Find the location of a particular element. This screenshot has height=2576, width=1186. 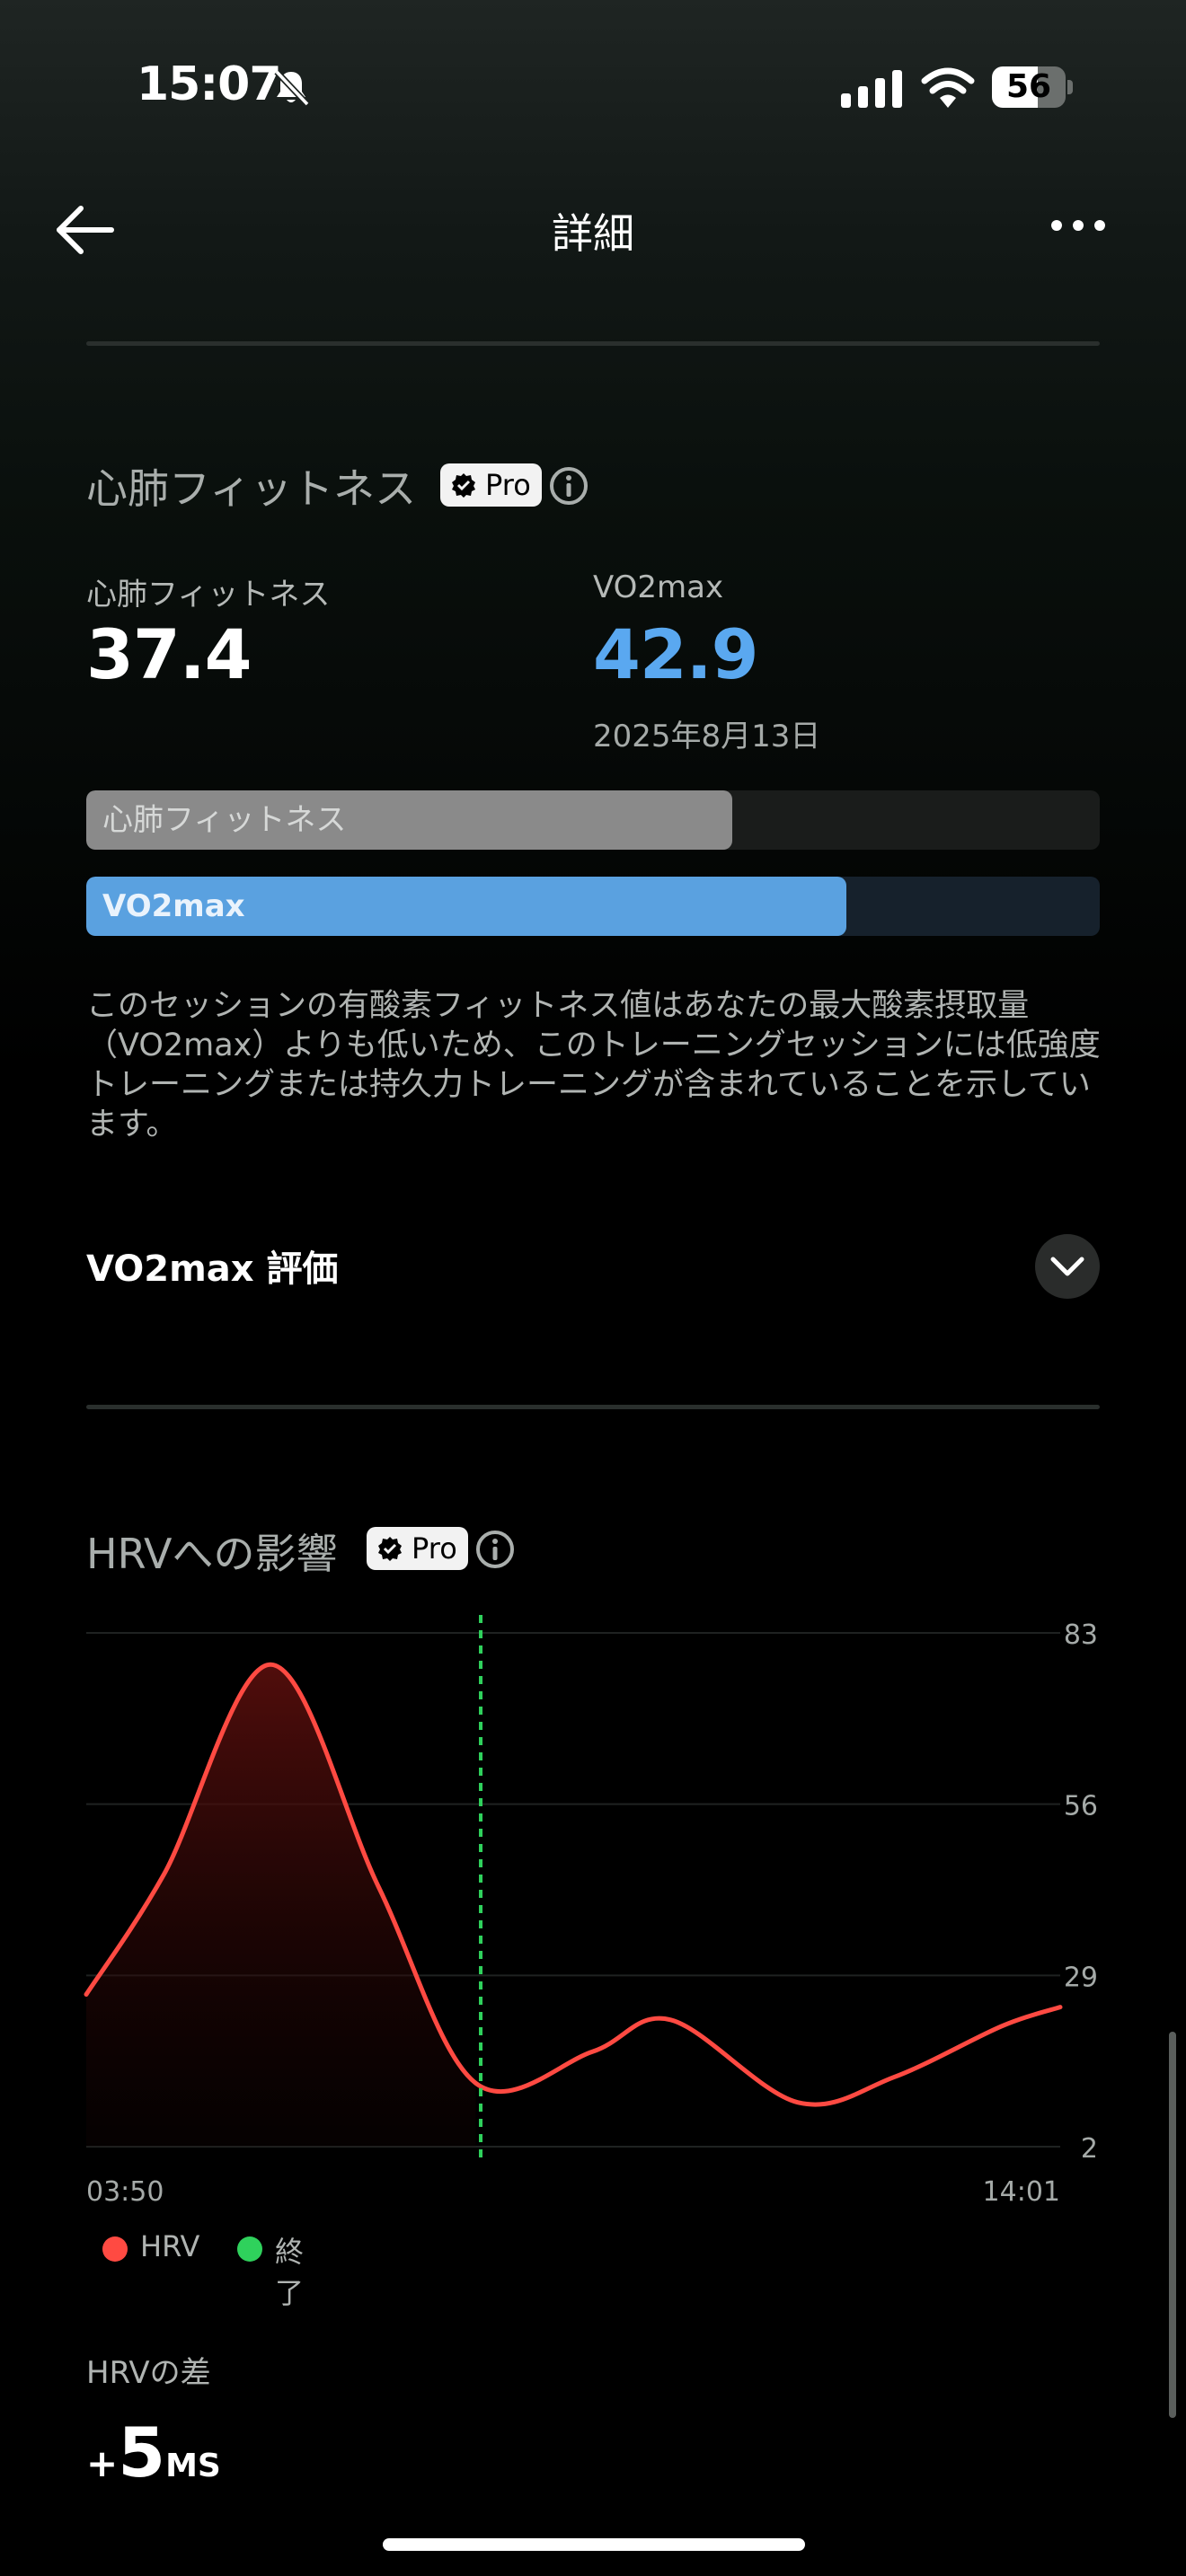

fitness-bar: 心肺フィットネス is located at coordinates (593, 820).